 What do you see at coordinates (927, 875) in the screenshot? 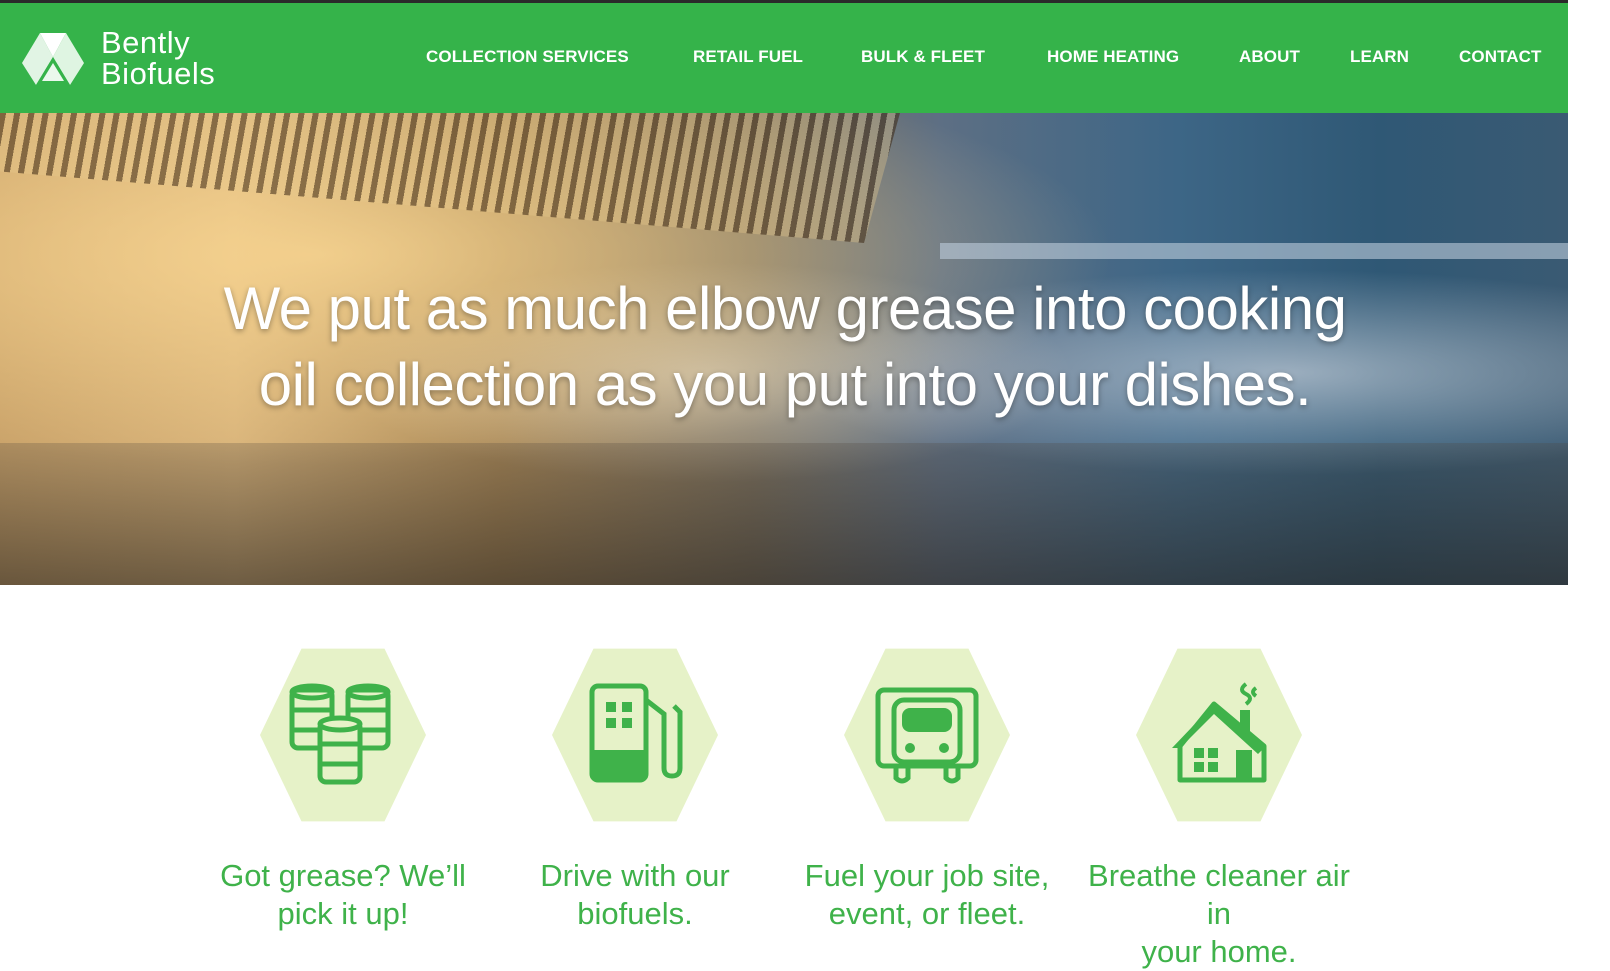
I see `feature-caption-line-1: Fuel your job site,` at bounding box center [927, 875].